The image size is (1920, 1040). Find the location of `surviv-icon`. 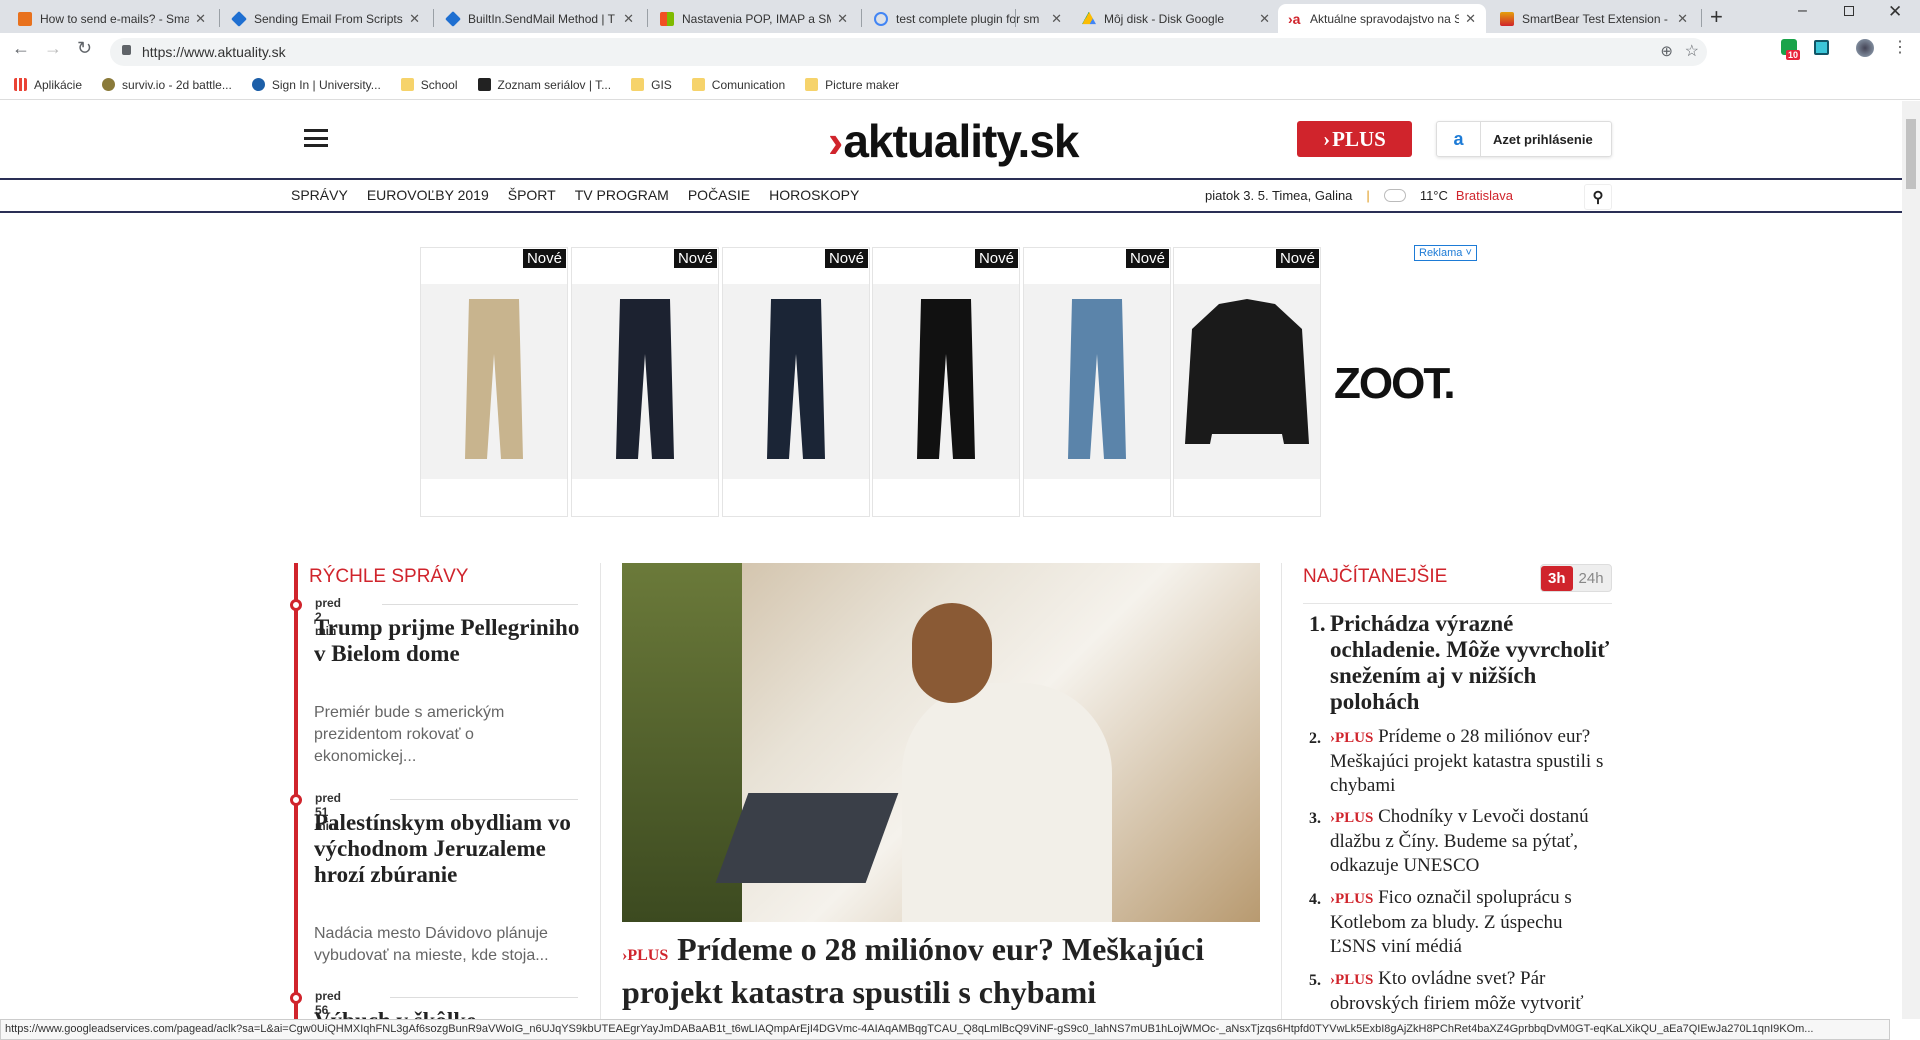

surviv-icon is located at coordinates (109, 84).